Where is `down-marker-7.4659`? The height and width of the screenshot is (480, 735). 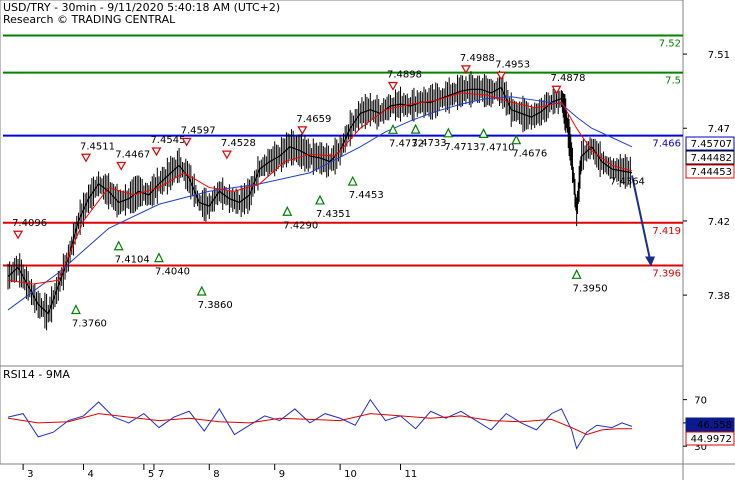 down-marker-7.4659 is located at coordinates (302, 131).